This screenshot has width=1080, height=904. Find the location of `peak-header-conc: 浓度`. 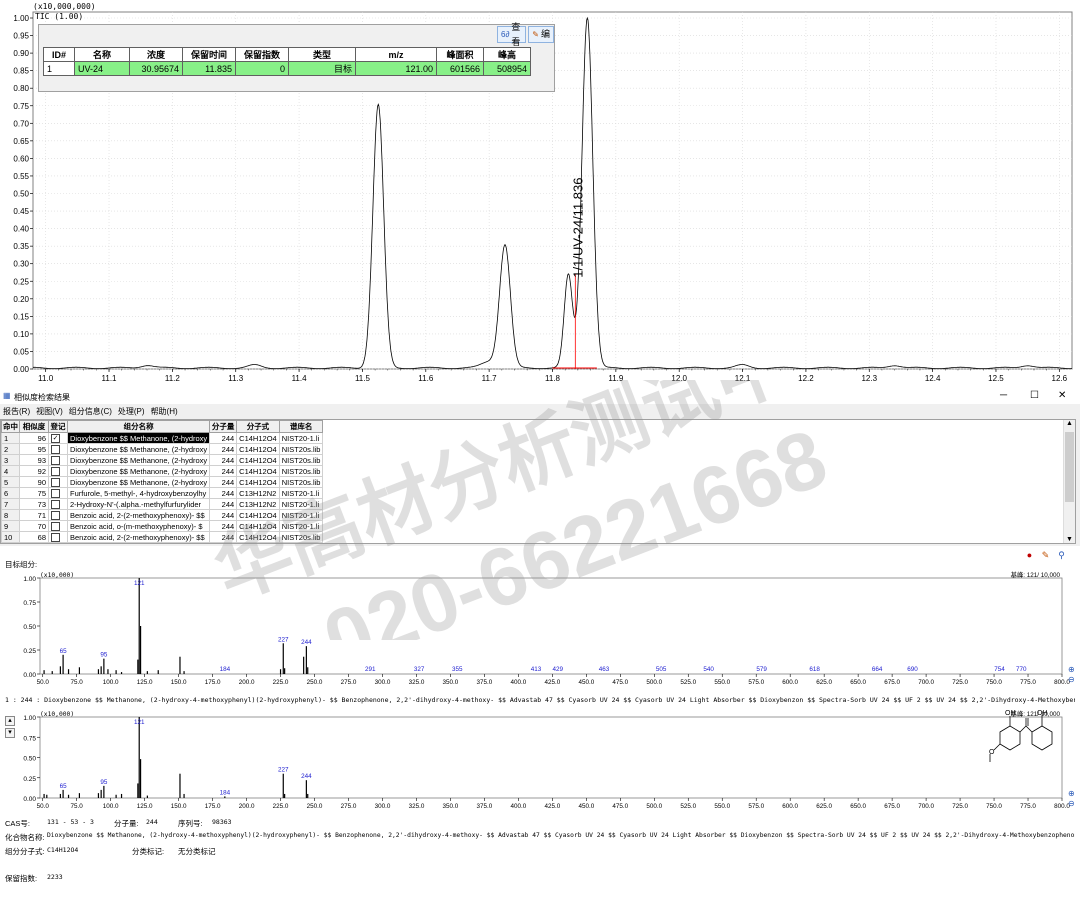

peak-header-conc: 浓度 is located at coordinates (156, 54).